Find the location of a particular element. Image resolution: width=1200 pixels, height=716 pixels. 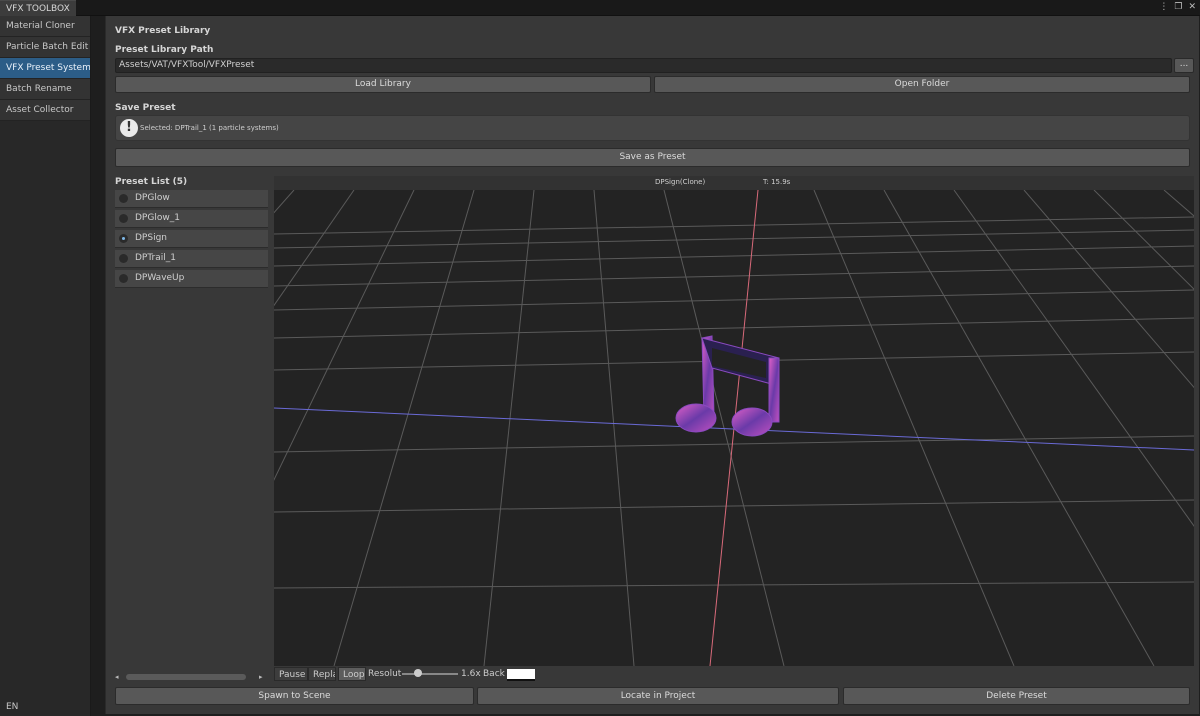

preset-name: DPGlow is located at coordinates (152, 198).